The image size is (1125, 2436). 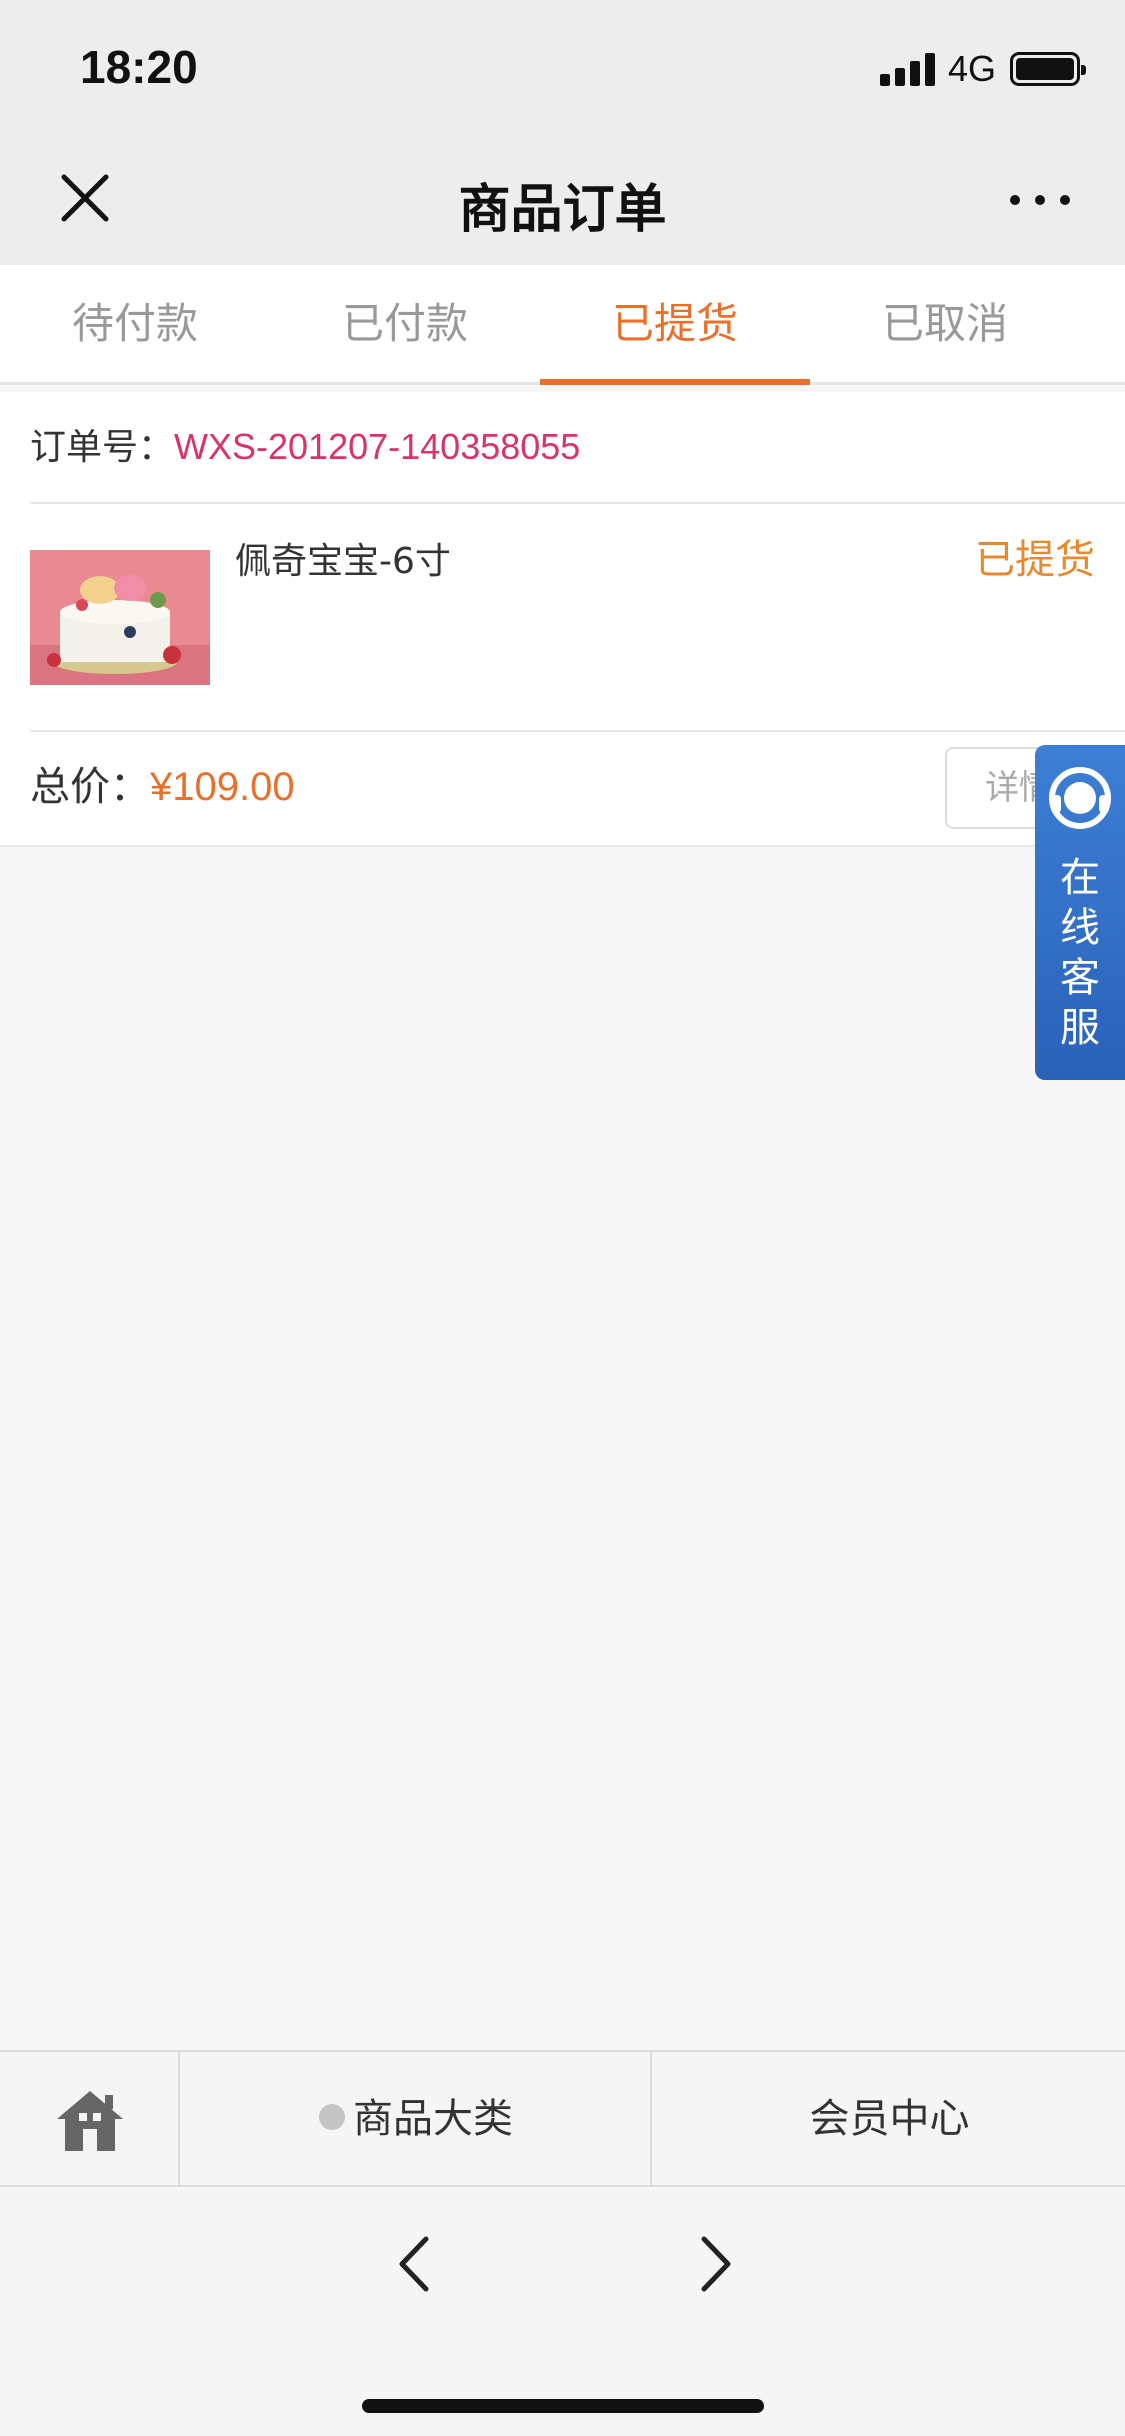 What do you see at coordinates (222, 787) in the screenshot?
I see `total-value: ¥109.00` at bounding box center [222, 787].